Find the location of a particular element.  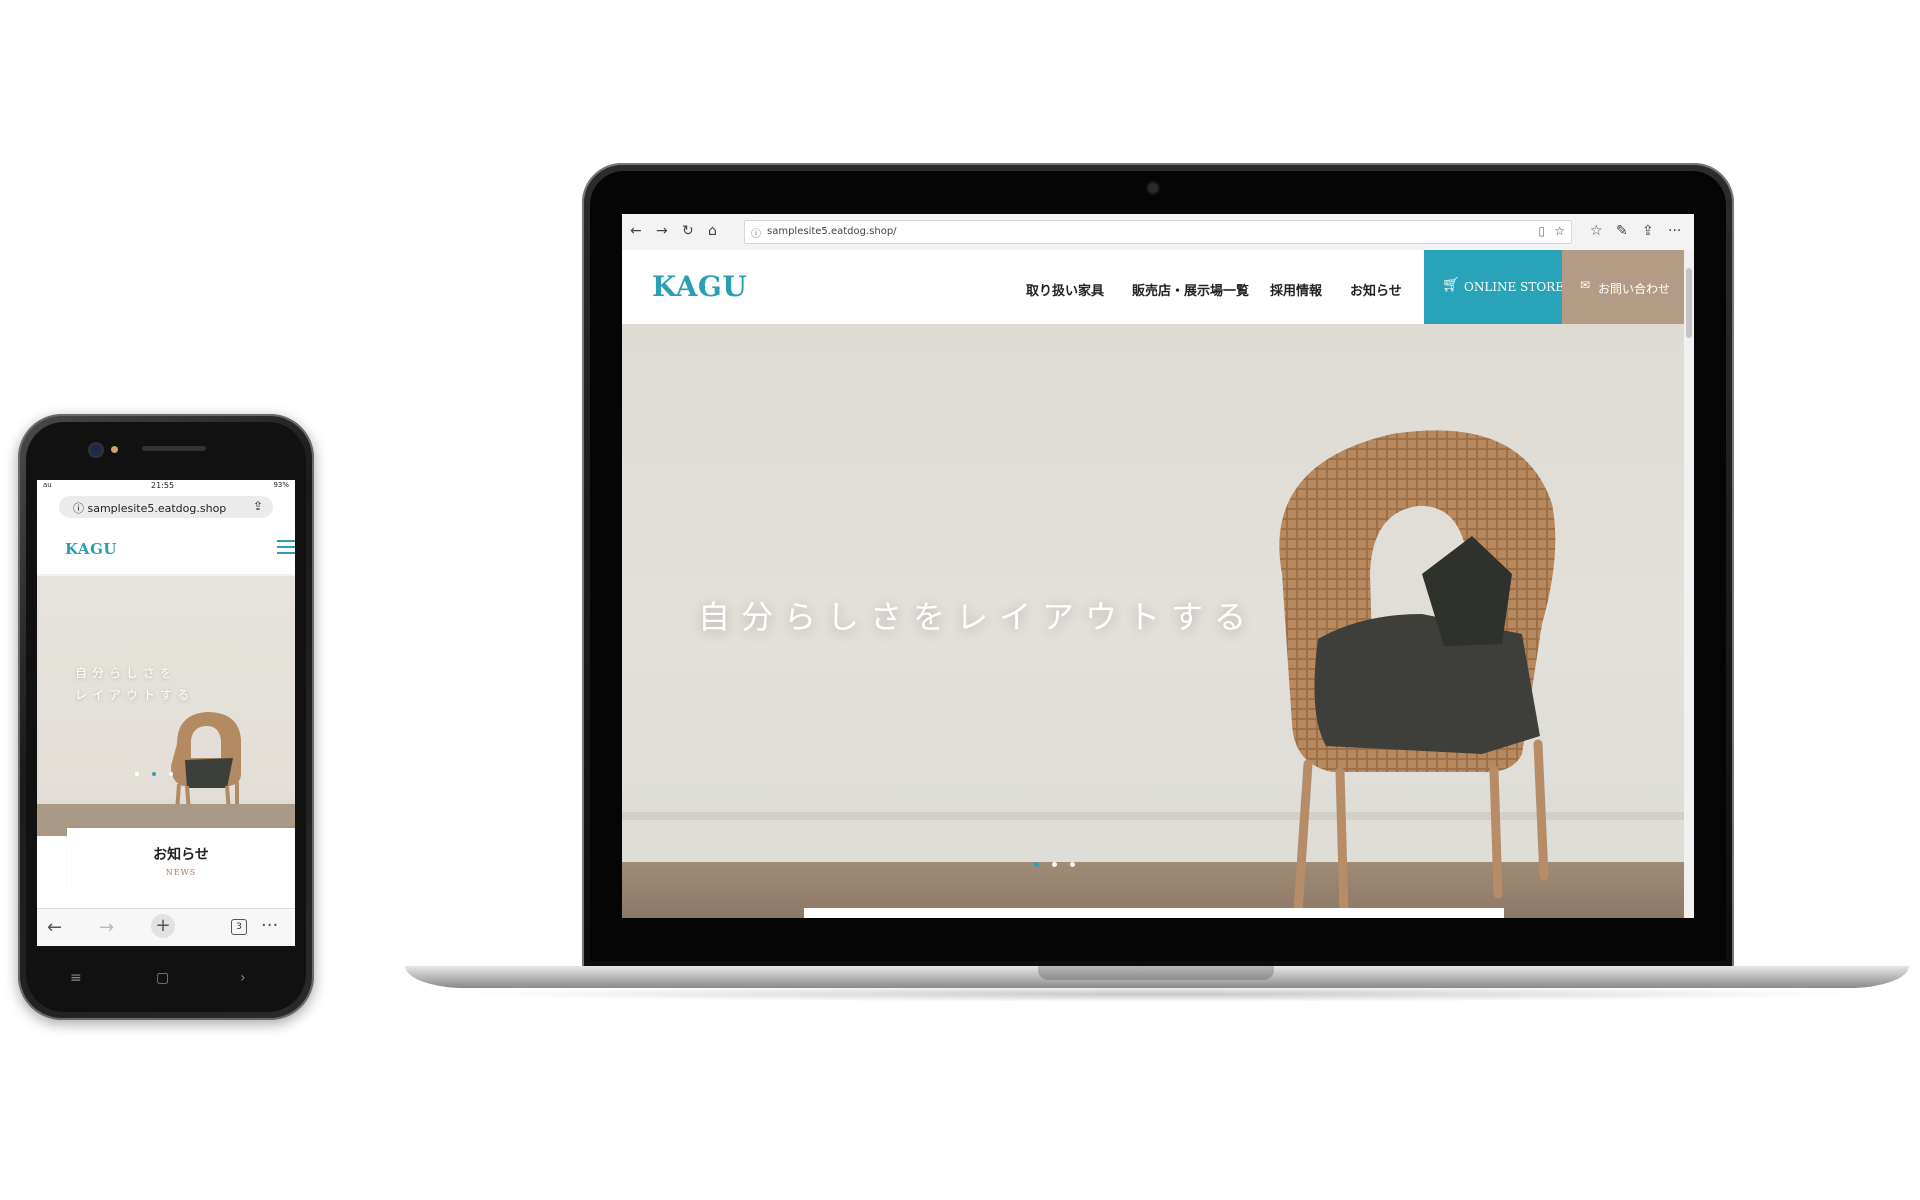

phone-hero-copy: 自分らしさを レイアウトする is located at coordinates (134, 684).